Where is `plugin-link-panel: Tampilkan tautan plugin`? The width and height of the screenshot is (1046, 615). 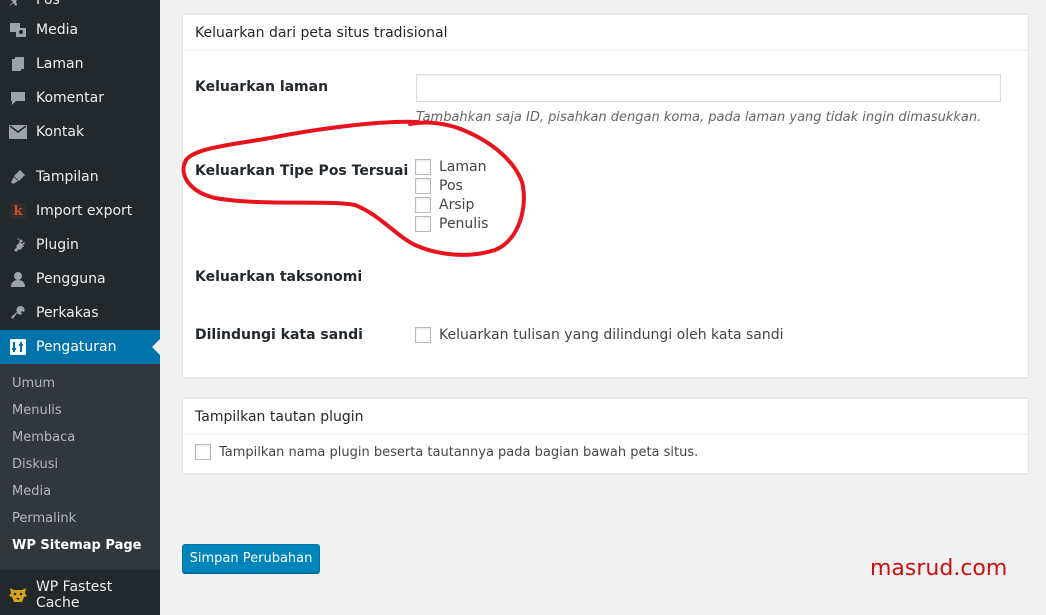 plugin-link-panel: Tampilkan tautan plugin is located at coordinates (605, 436).